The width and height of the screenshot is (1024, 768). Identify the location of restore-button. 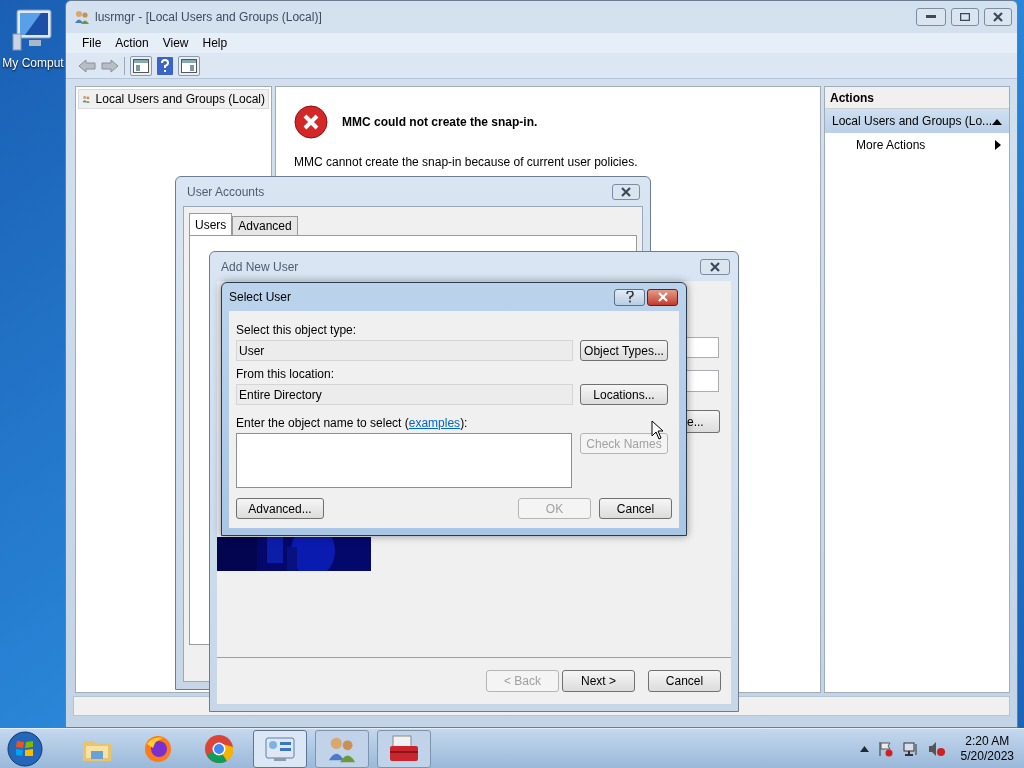
(965, 17).